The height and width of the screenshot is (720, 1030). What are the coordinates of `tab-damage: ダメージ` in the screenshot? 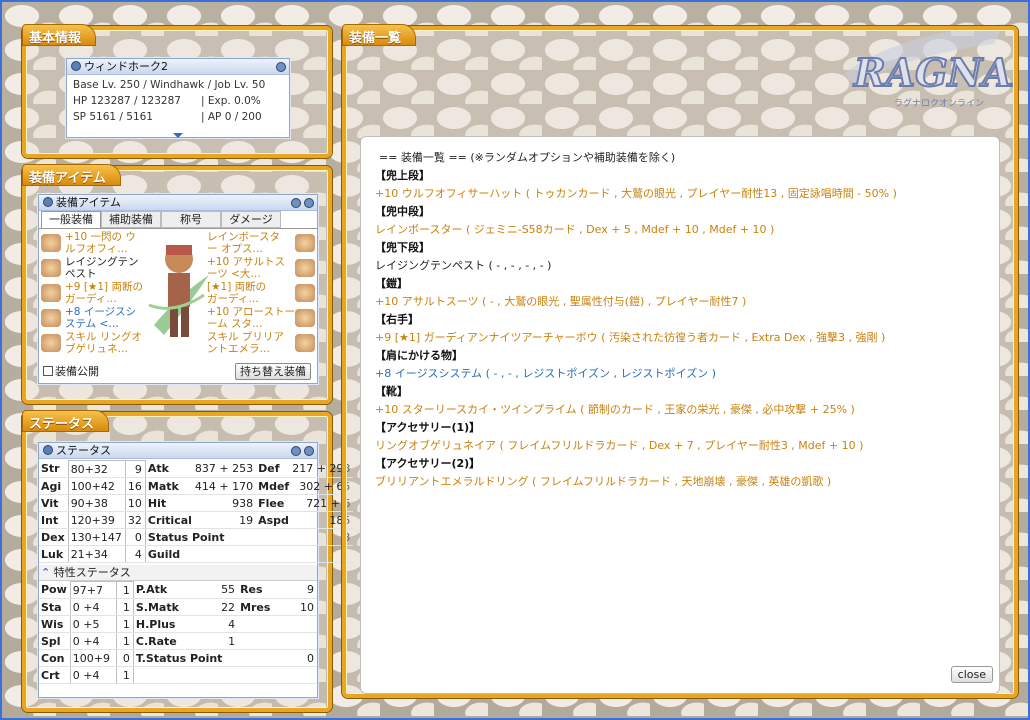 It's located at (251, 219).